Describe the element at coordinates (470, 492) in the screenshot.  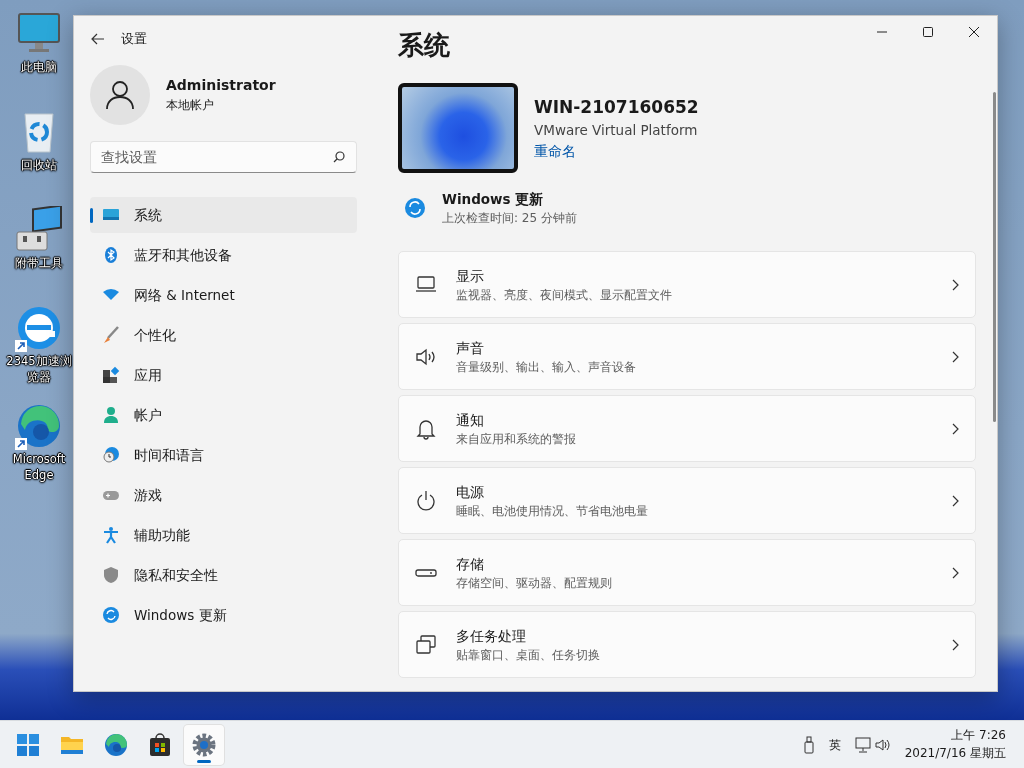
I see `card-title: 电源` at that location.